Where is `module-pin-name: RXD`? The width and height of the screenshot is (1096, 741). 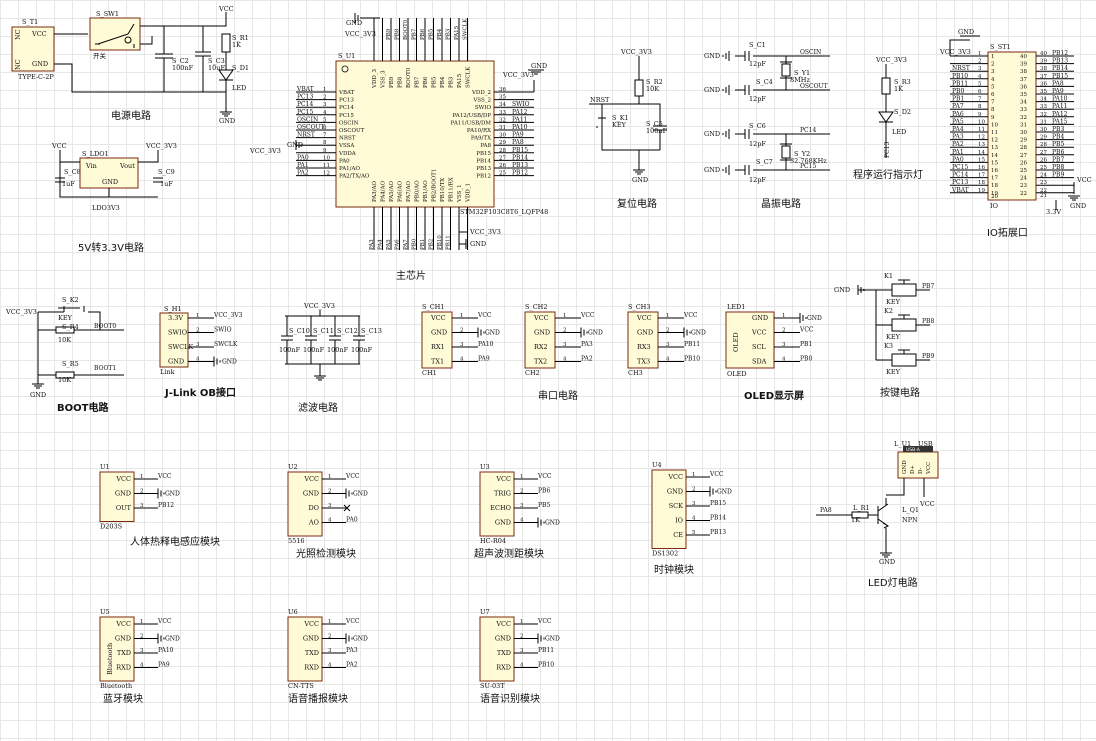 module-pin-name: RXD is located at coordinates (503, 668).